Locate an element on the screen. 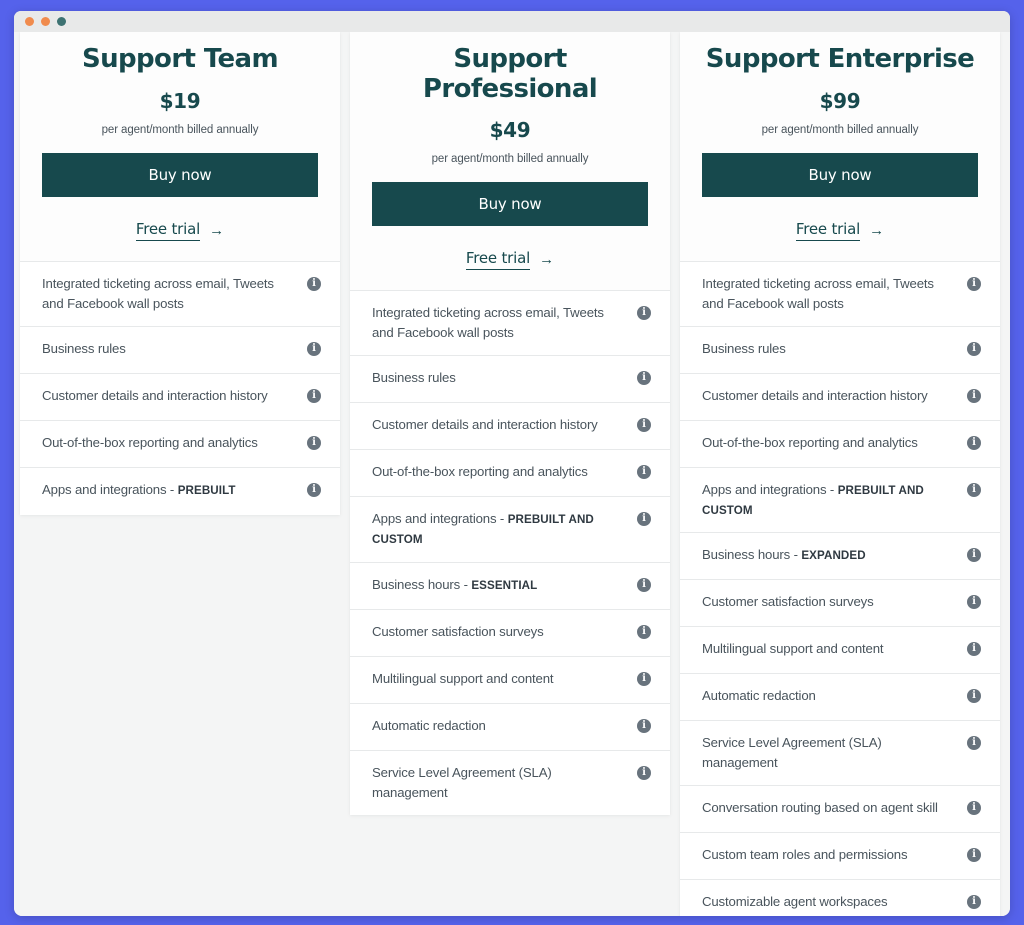  feature-label-text: Business hours - is located at coordinates (752, 554).